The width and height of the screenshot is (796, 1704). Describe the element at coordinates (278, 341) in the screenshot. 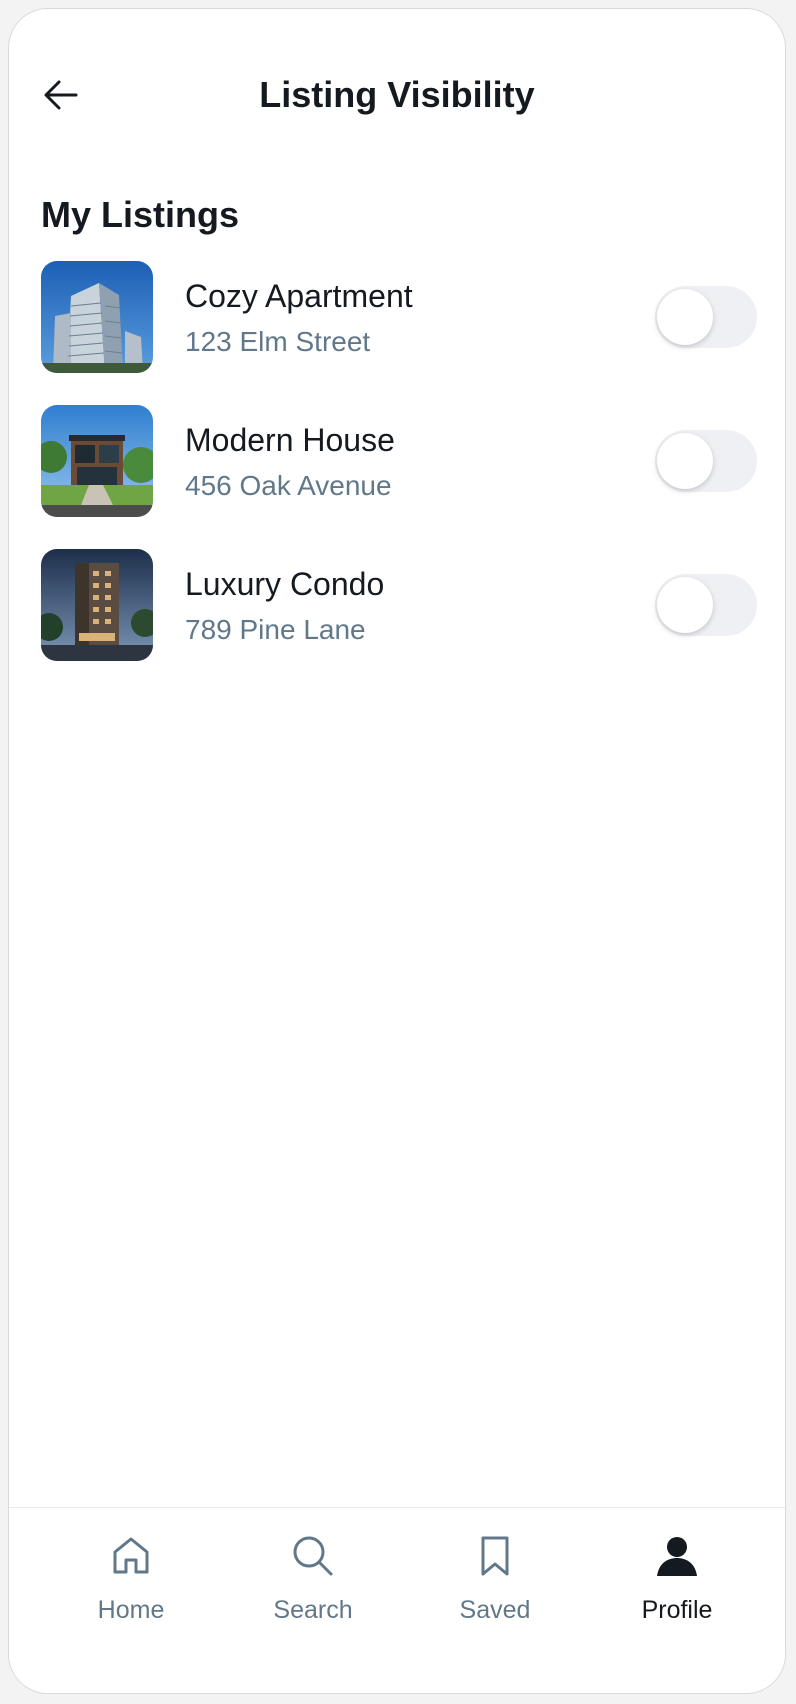

I see `listing-address: 123 Elm Street` at that location.